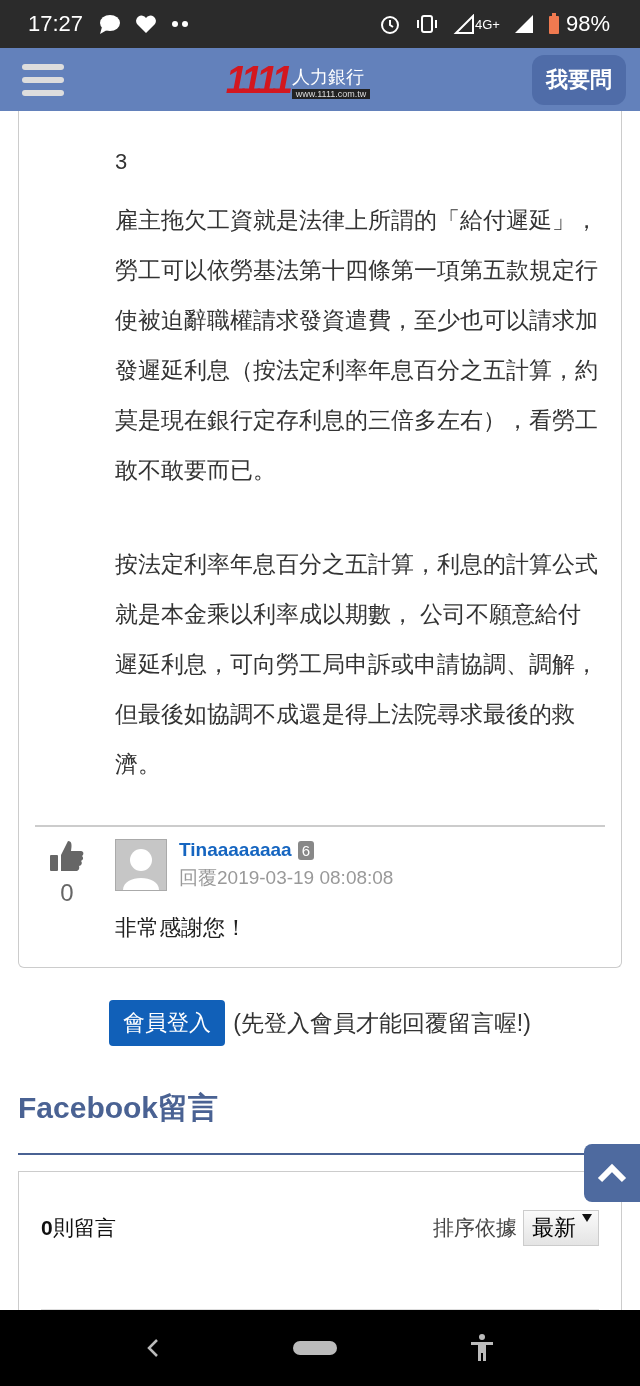  What do you see at coordinates (109, 24) in the screenshot?
I see `chat-icon` at bounding box center [109, 24].